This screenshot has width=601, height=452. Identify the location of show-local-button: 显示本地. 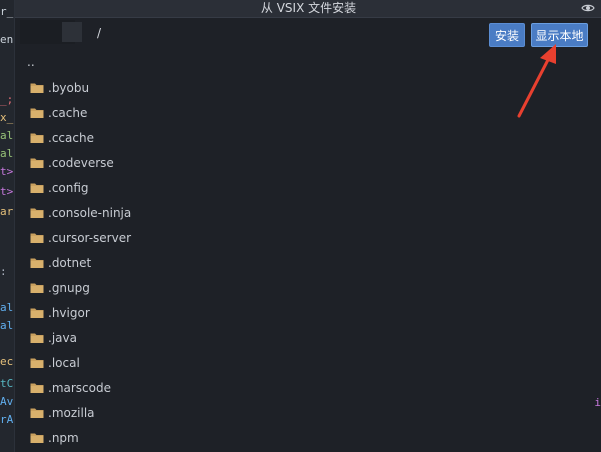
(559, 35).